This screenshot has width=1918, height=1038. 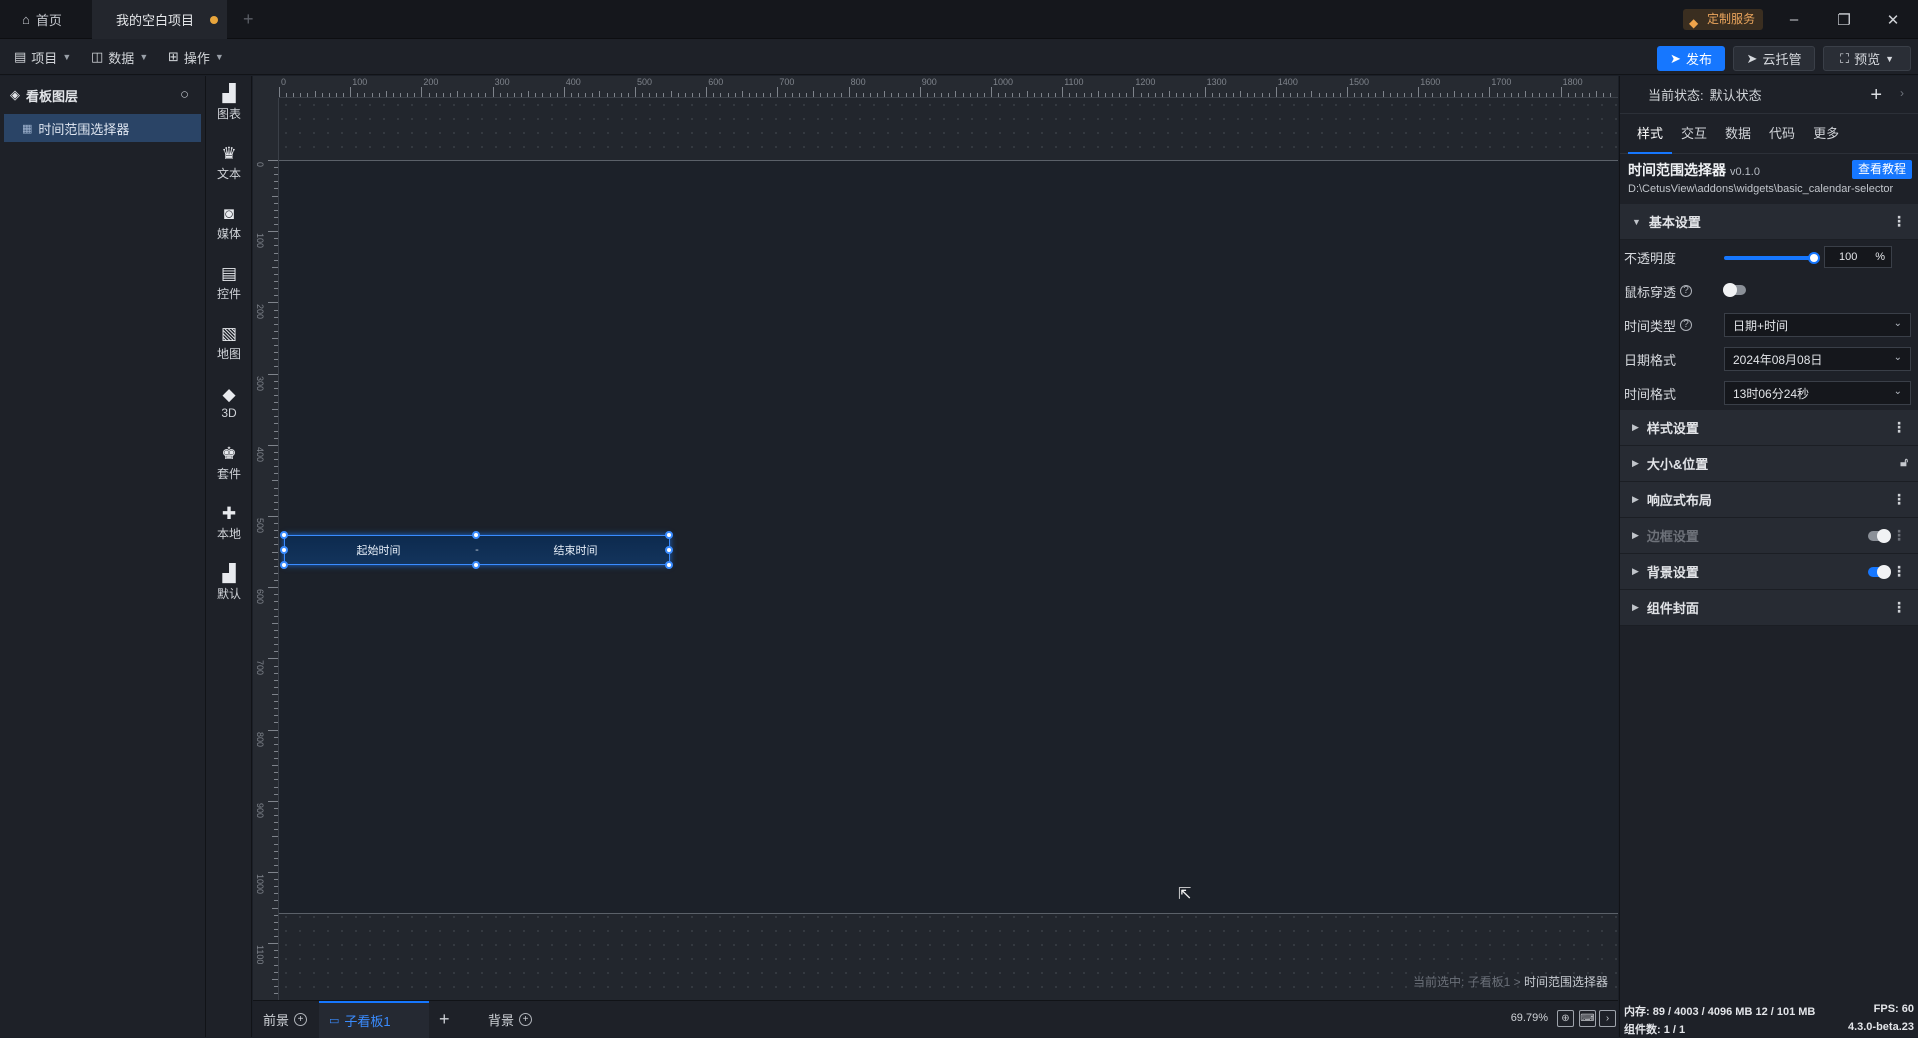 I want to click on tab-more: 更多, so click(x=1826, y=134).